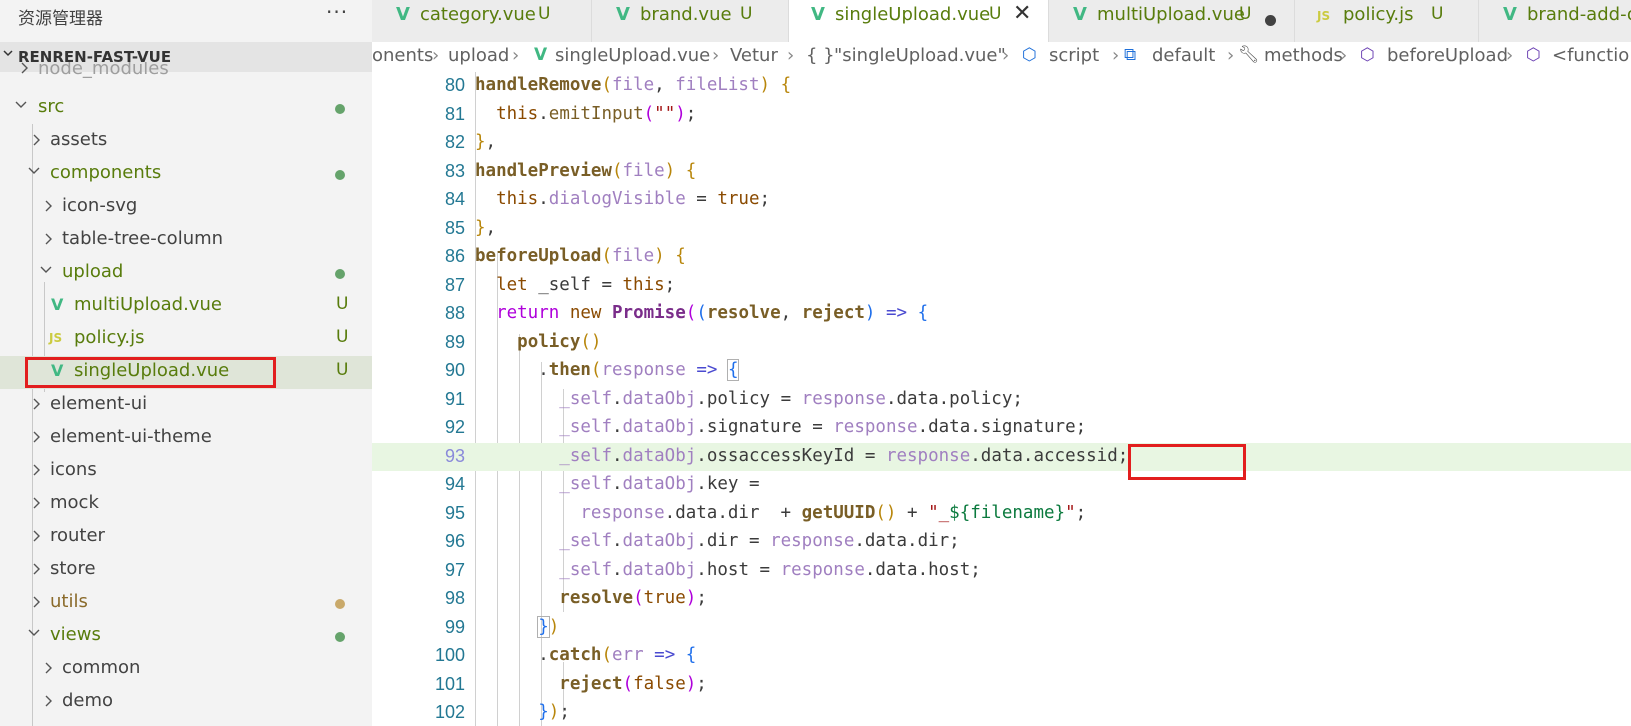  I want to click on code-line: 90 .then(response => {, so click(1001, 371).